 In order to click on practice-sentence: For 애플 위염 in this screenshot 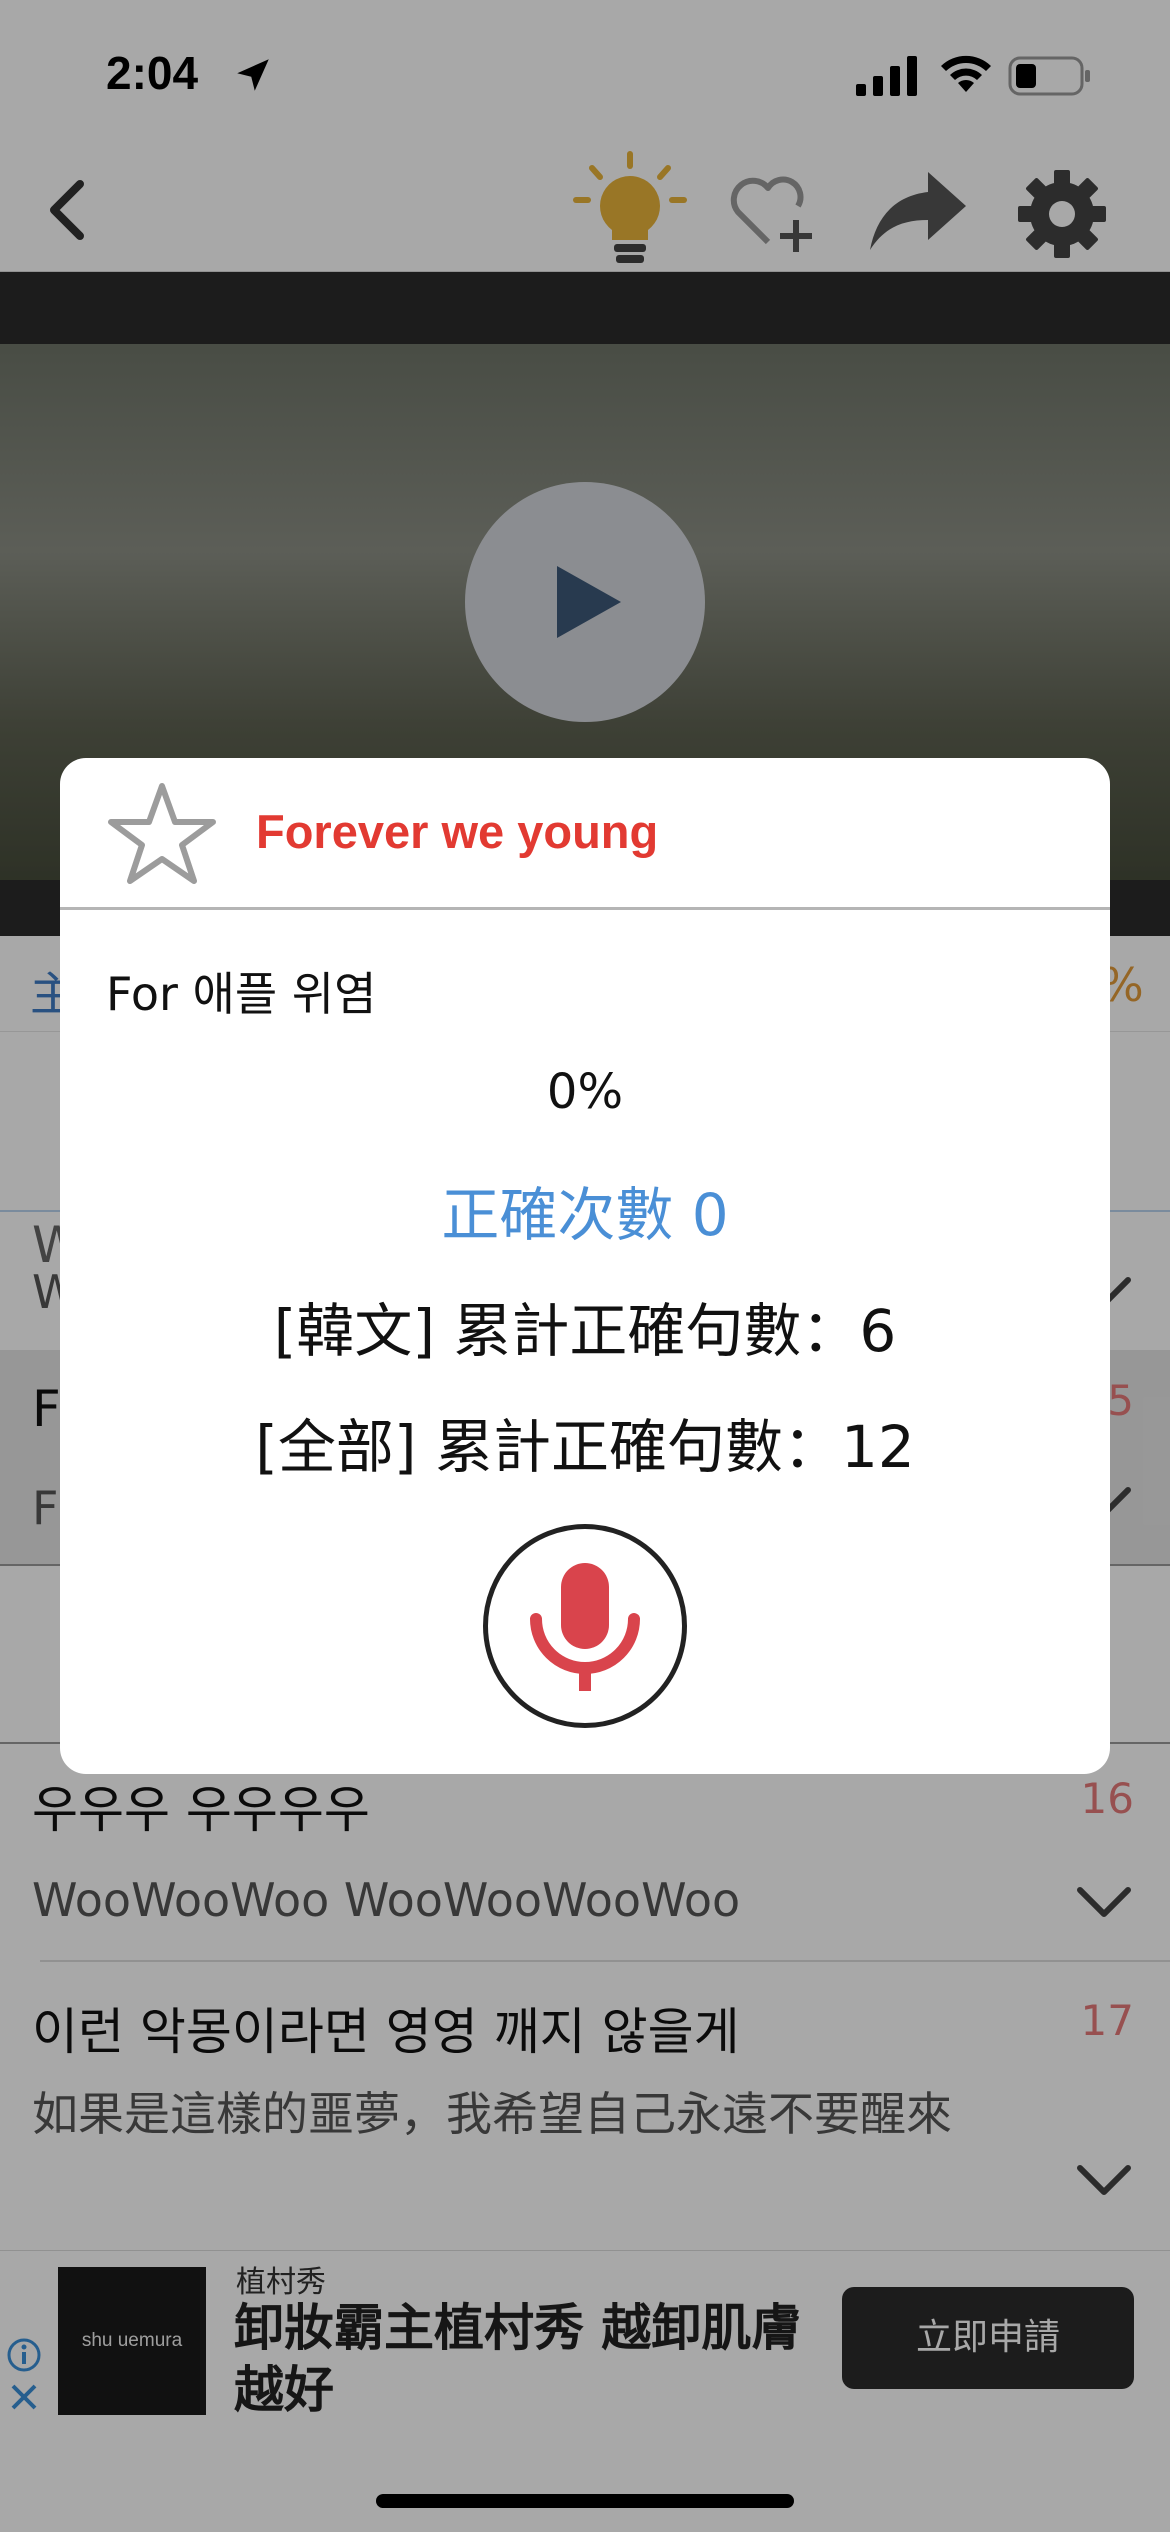, I will do `click(241, 994)`.